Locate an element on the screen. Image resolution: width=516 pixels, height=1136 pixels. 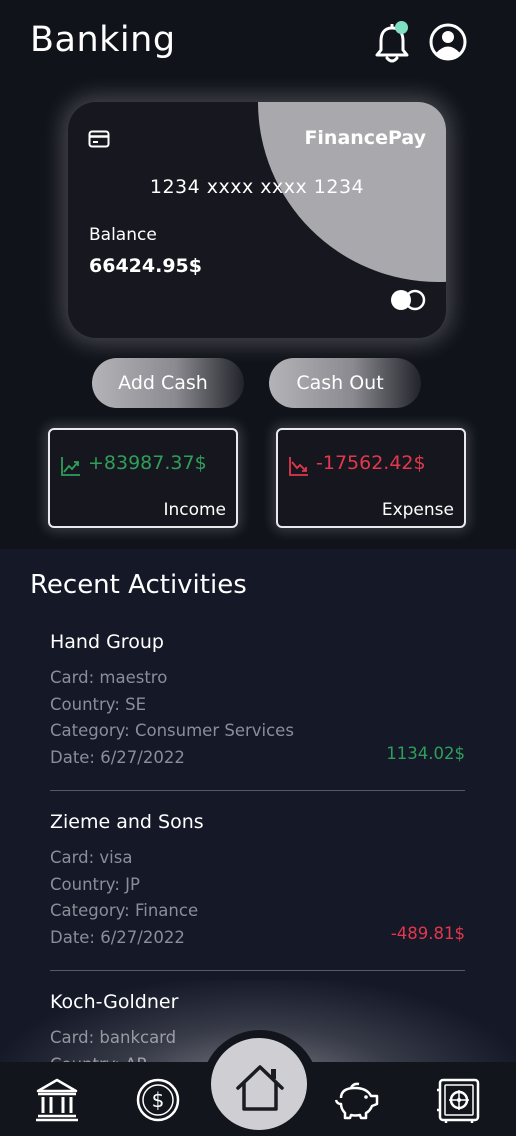
activity-category: Category: Finance is located at coordinates (124, 910).